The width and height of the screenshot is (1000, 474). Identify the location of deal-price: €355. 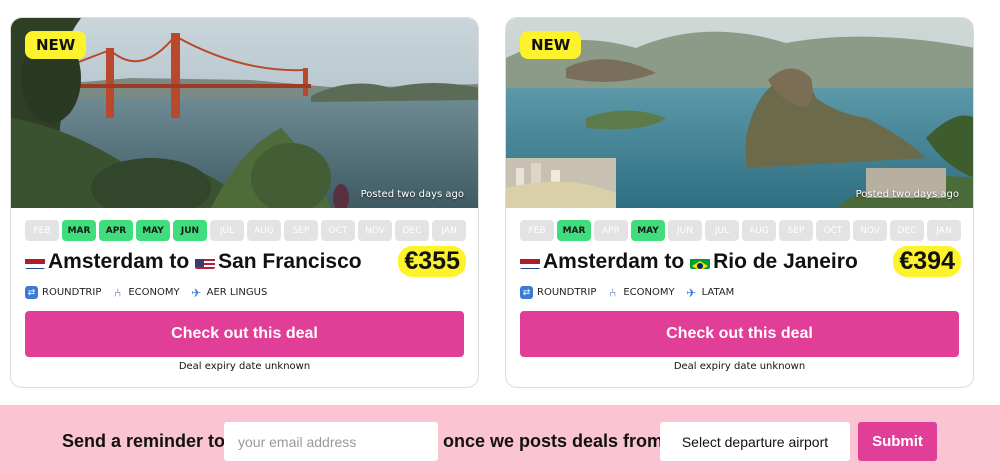
(432, 261).